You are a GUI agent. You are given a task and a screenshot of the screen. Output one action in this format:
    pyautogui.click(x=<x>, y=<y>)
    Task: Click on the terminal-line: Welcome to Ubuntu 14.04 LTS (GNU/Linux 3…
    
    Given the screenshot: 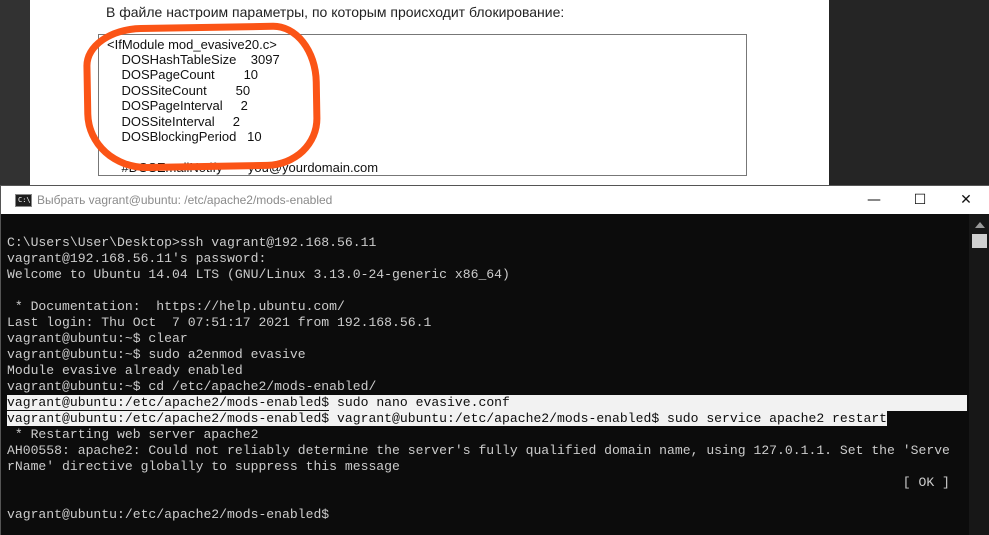 What is the action you would take?
    pyautogui.click(x=258, y=274)
    